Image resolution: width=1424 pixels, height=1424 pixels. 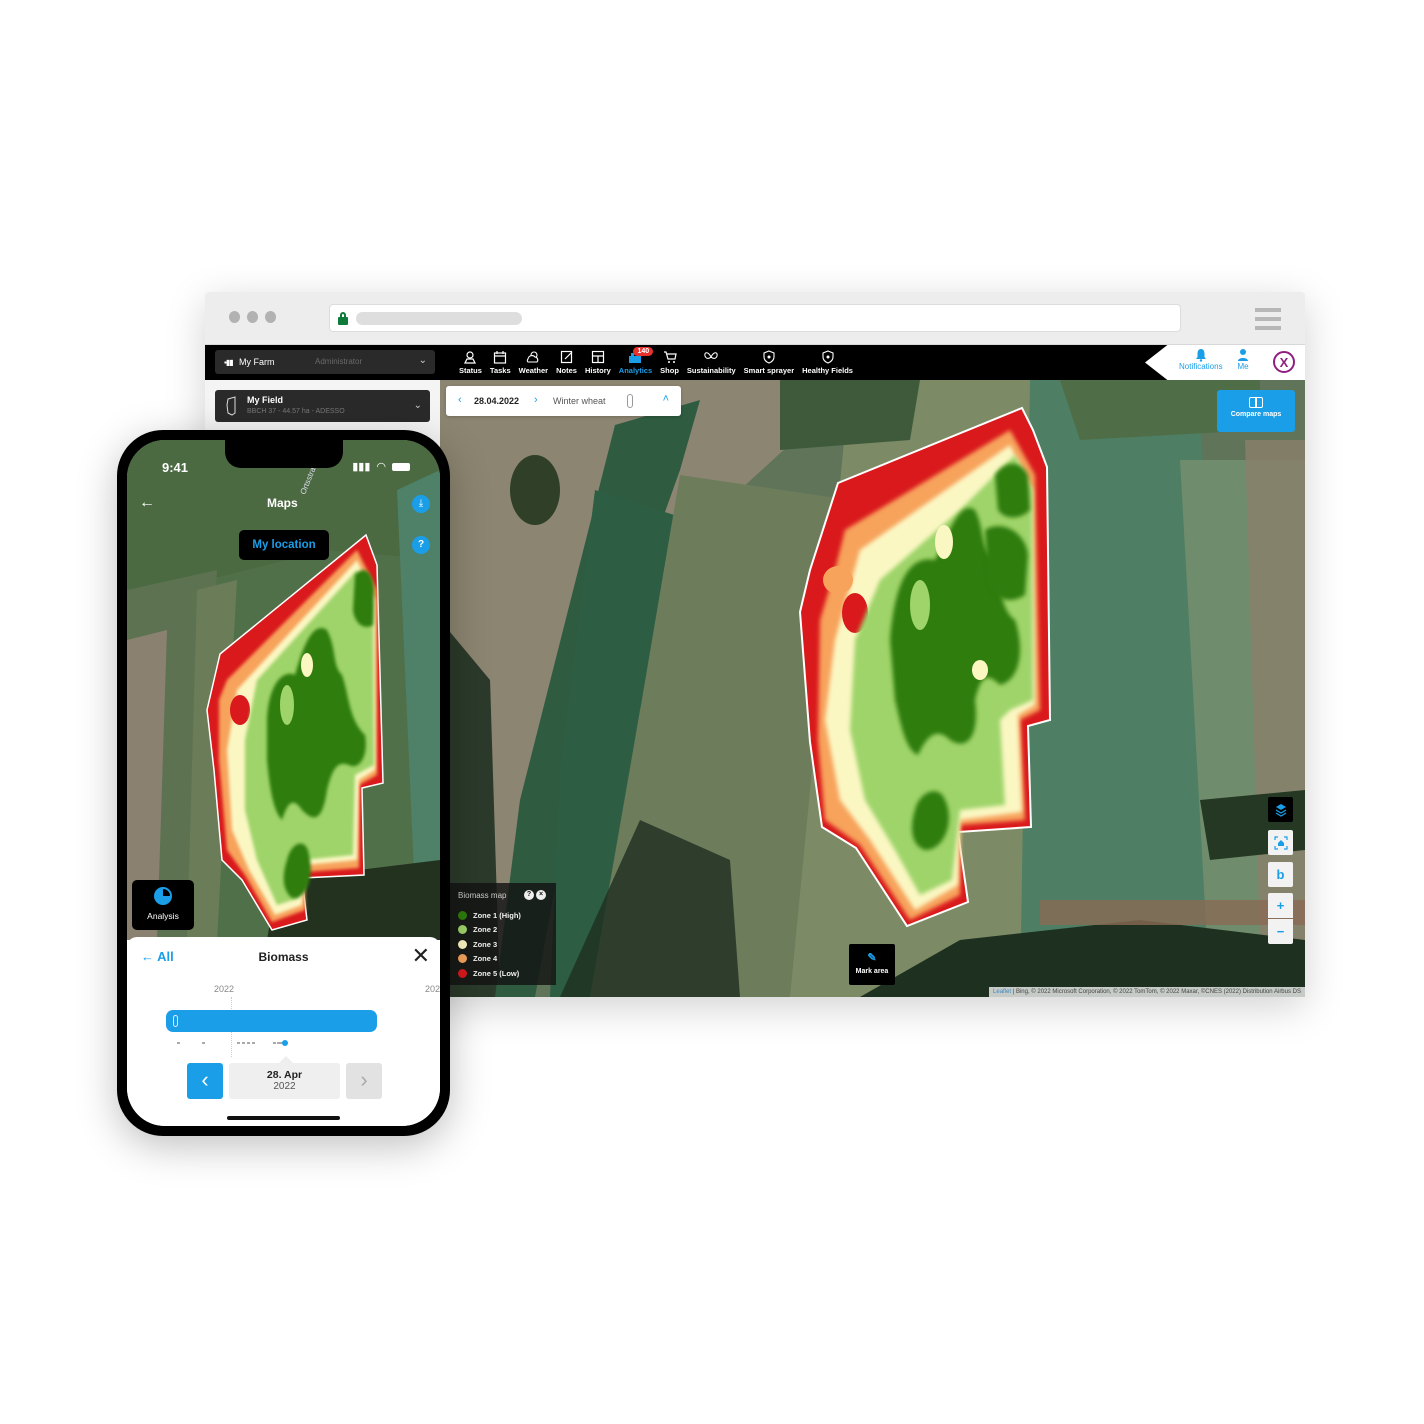 I want to click on mark-area-button: ✎ Mark area, so click(x=872, y=964).